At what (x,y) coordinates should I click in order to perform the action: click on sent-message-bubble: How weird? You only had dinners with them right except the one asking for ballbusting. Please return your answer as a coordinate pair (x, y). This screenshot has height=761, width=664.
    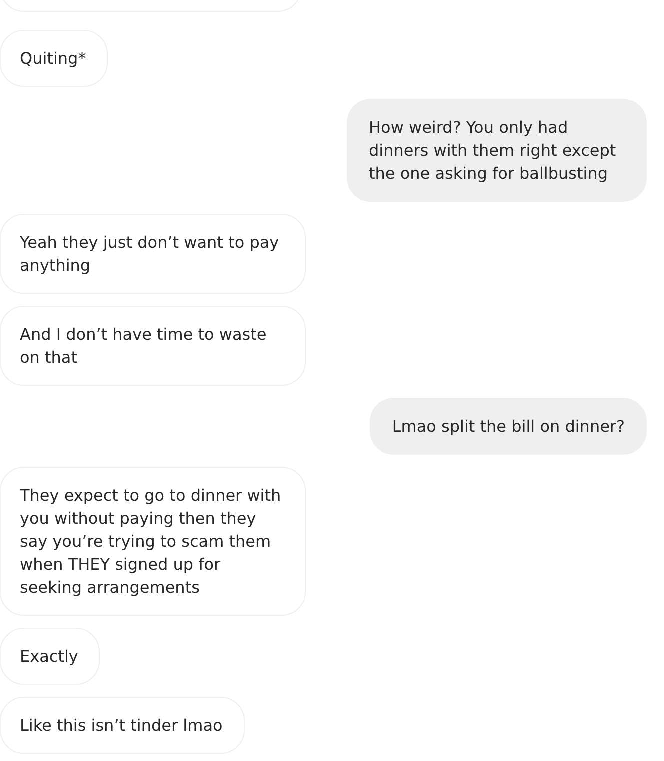
    Looking at the image, I should click on (497, 150).